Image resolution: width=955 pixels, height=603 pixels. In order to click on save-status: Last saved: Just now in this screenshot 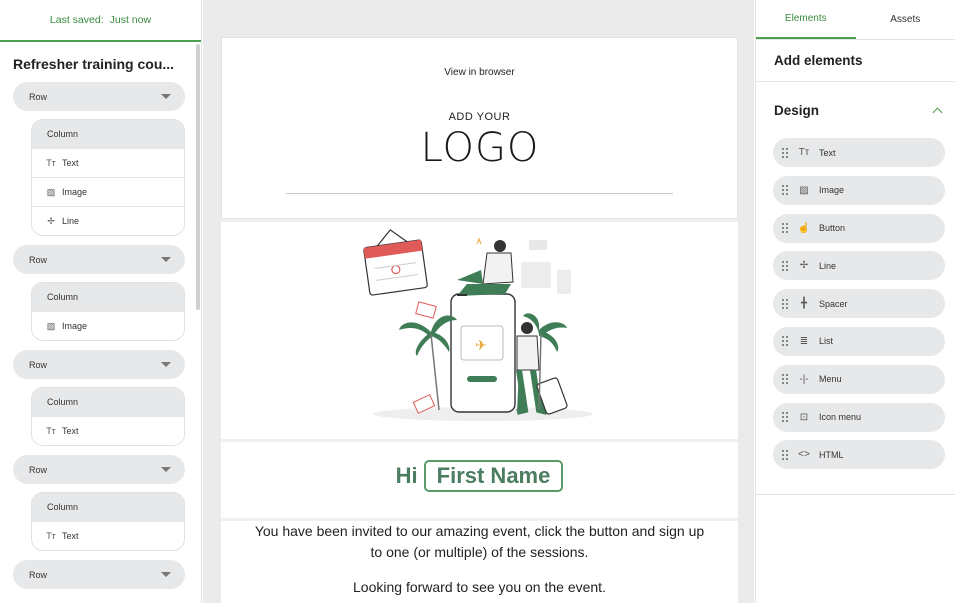, I will do `click(100, 21)`.